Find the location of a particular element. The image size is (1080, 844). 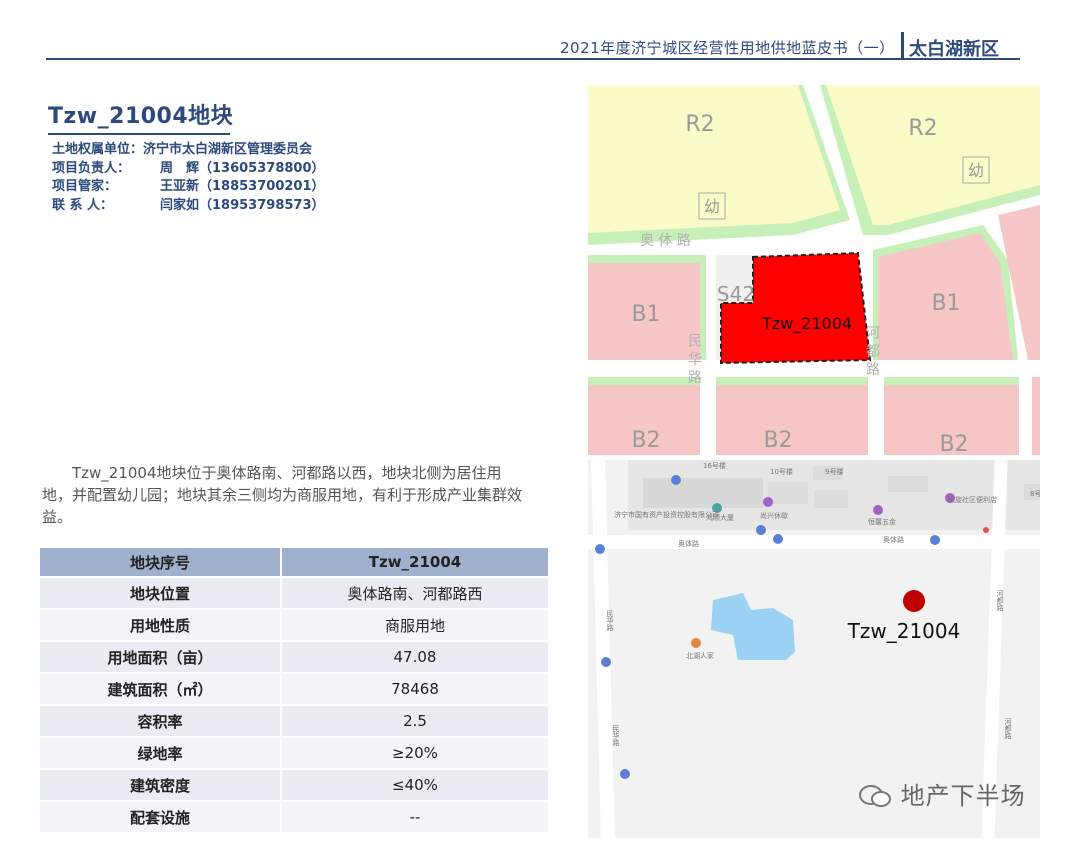

zone-label-s42: S42 is located at coordinates (736, 294).